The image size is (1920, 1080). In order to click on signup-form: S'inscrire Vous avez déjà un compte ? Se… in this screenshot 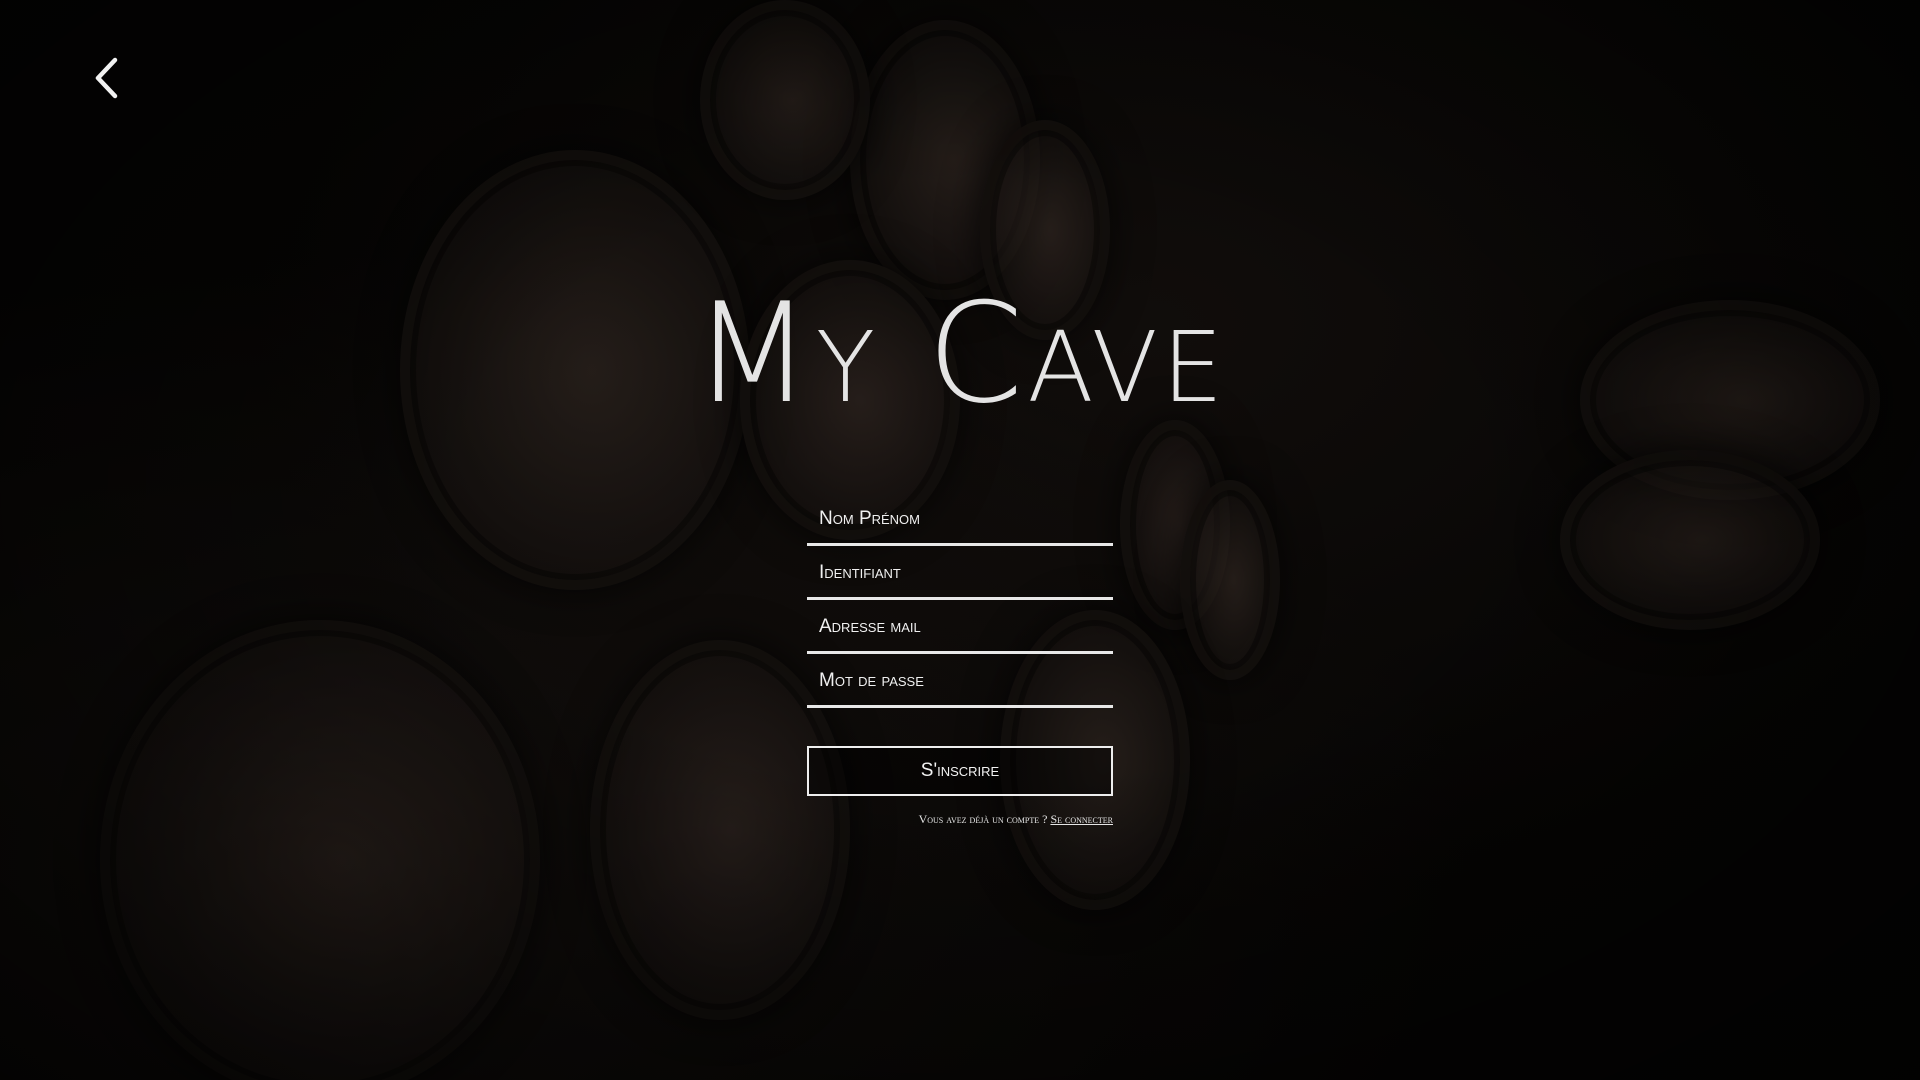, I will do `click(960, 660)`.